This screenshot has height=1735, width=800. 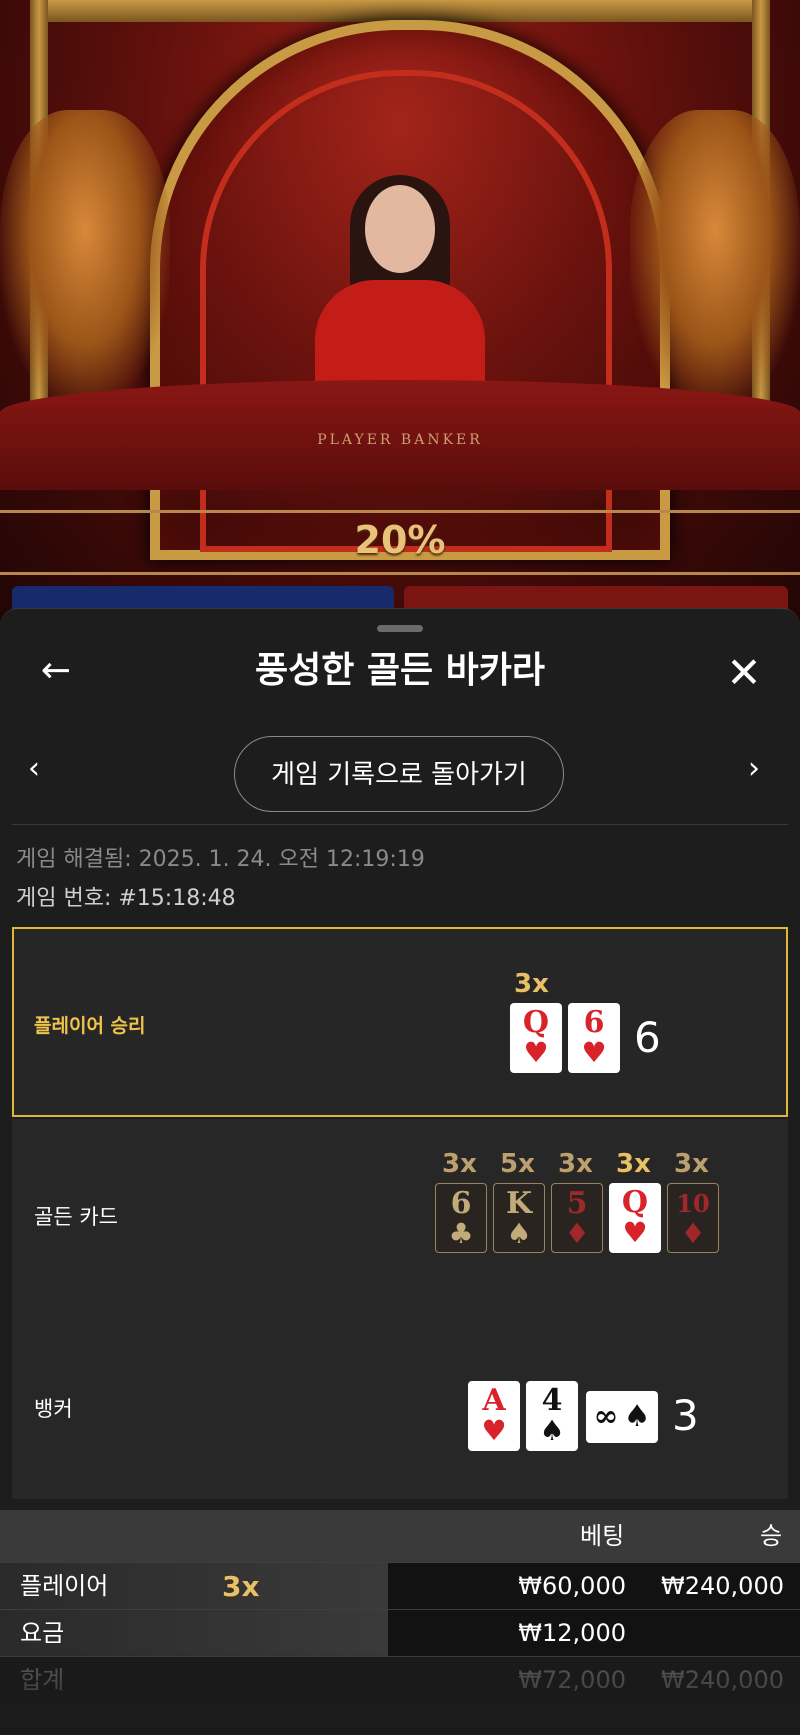 I want to click on row-label: 뱅커, so click(x=53, y=1409).